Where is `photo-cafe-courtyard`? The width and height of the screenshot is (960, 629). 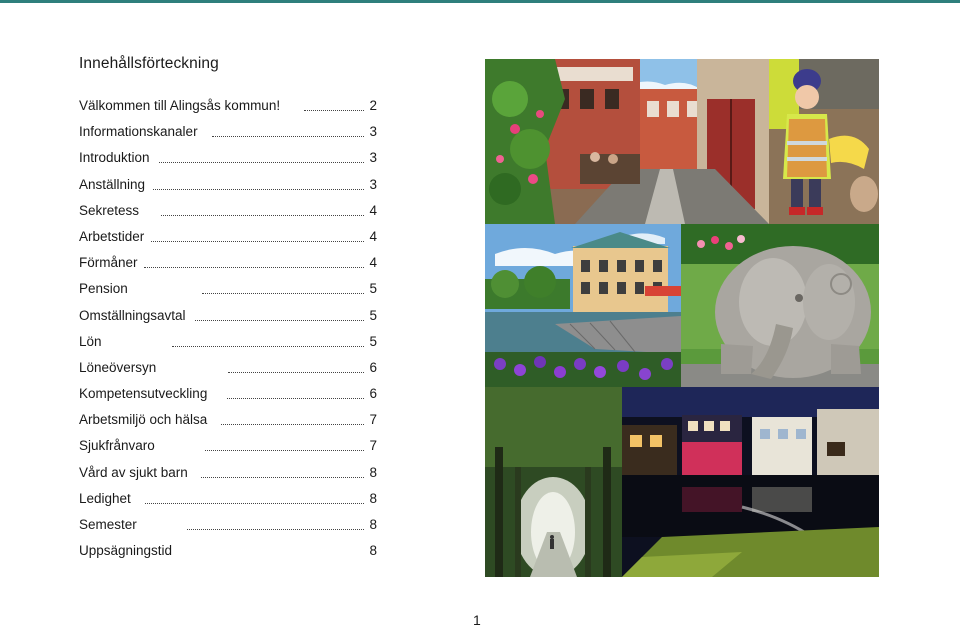
photo-cafe-courtyard is located at coordinates (627, 141).